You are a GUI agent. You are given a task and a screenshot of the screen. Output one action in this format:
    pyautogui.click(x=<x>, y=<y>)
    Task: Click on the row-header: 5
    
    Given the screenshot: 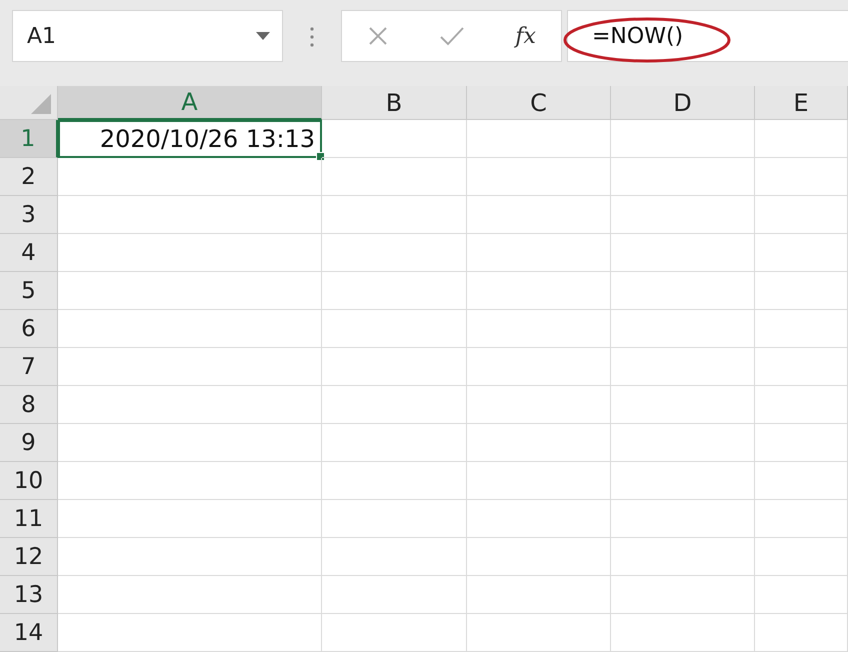 What is the action you would take?
    pyautogui.click(x=29, y=291)
    